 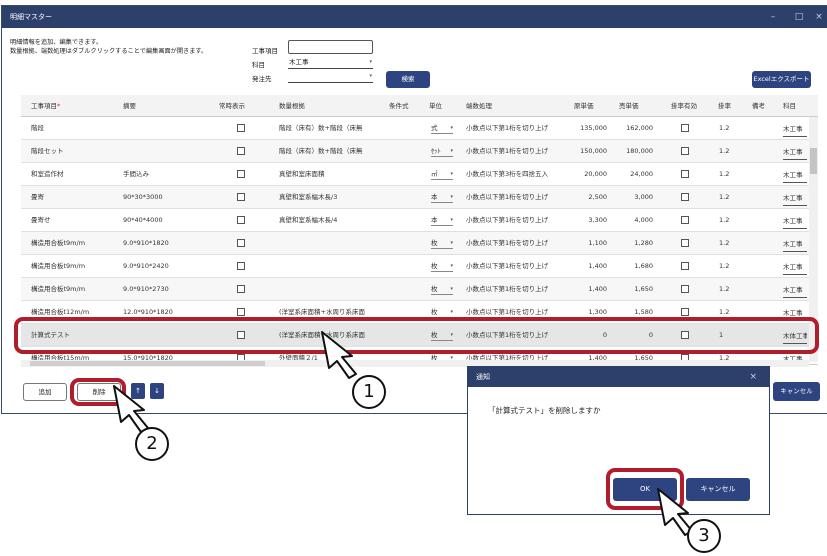 What do you see at coordinates (165, 151) in the screenshot?
I see `cell-tekiyo` at bounding box center [165, 151].